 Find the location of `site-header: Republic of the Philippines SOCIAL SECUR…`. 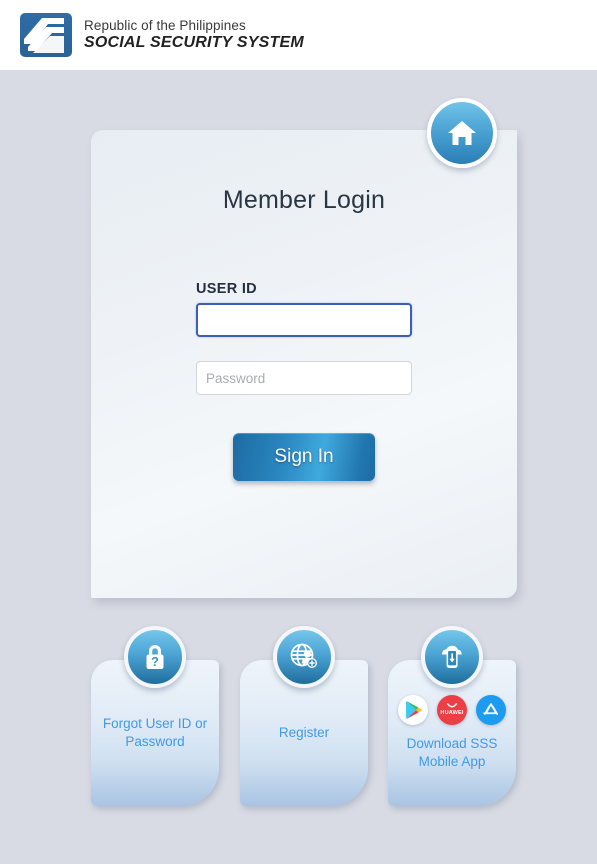

site-header: Republic of the Philippines SOCIAL SECUR… is located at coordinates (298, 35).